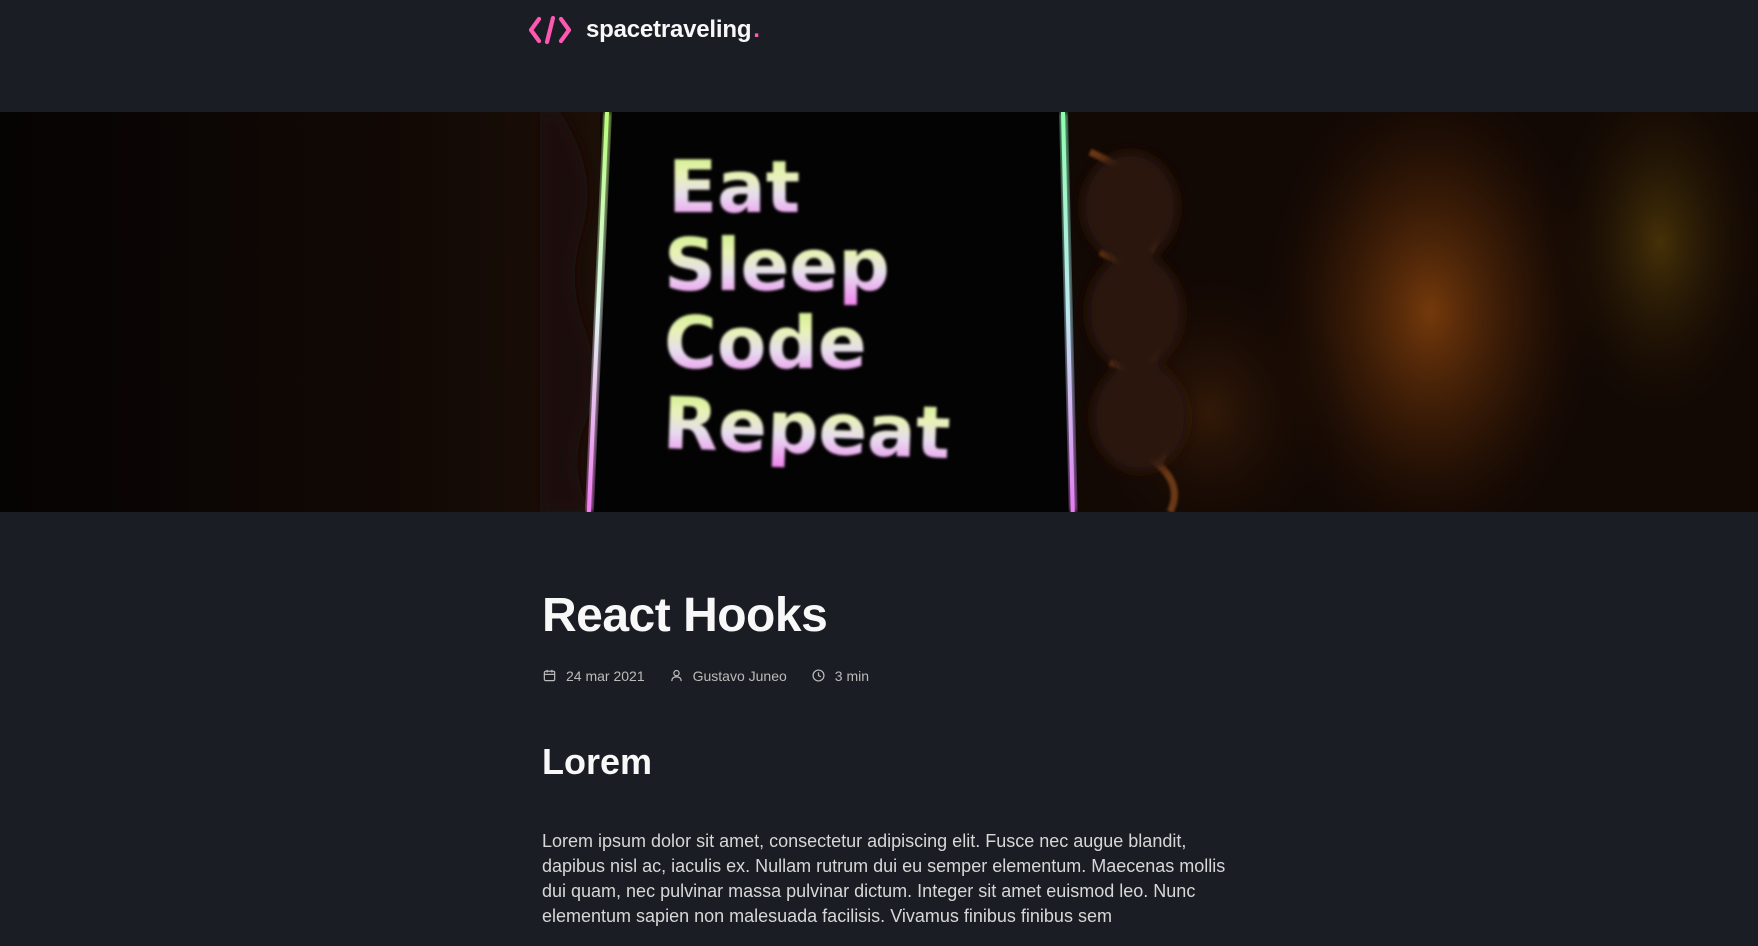 The height and width of the screenshot is (946, 1758). Describe the element at coordinates (818, 675) in the screenshot. I see `clock-icon` at that location.